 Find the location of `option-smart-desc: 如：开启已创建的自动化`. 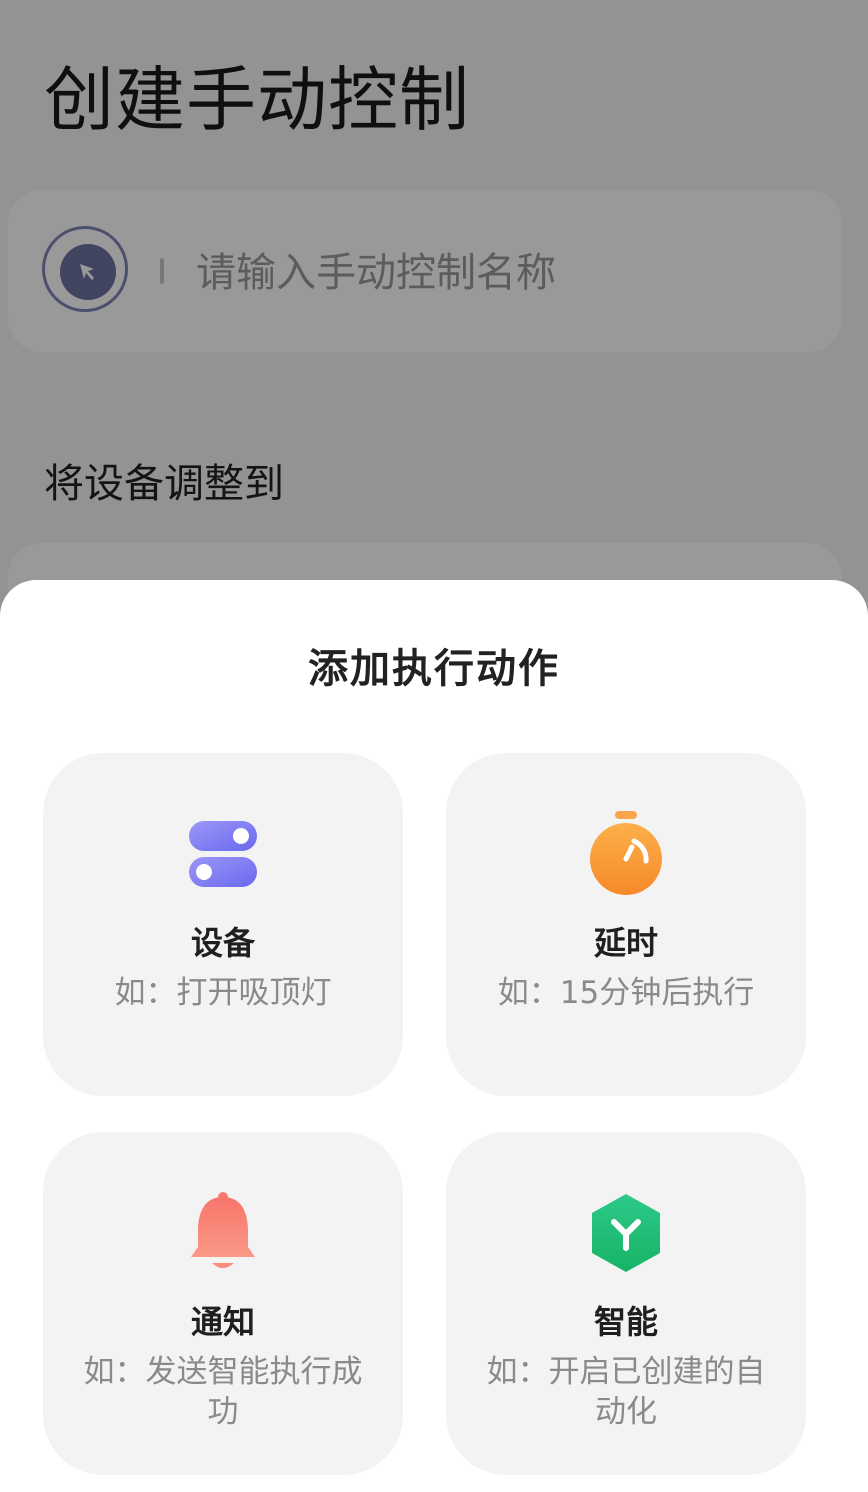

option-smart-desc: 如：开启已创建的自动化 is located at coordinates (626, 1392).